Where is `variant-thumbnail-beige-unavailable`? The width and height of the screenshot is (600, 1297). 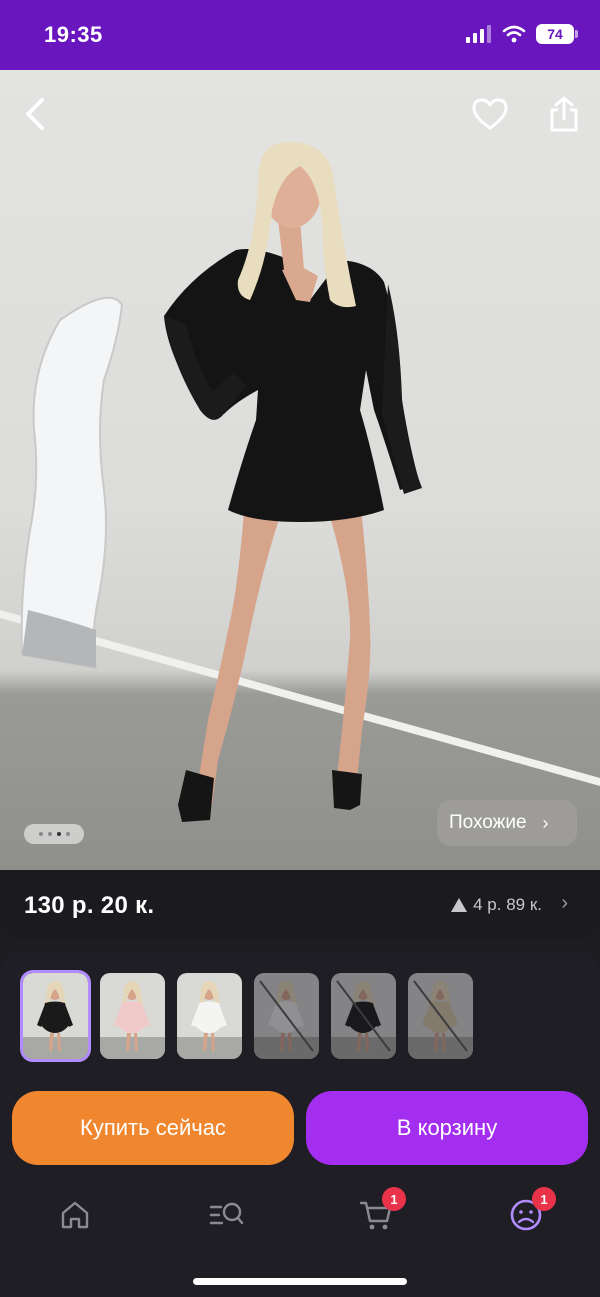
variant-thumbnail-beige-unavailable is located at coordinates (440, 1016).